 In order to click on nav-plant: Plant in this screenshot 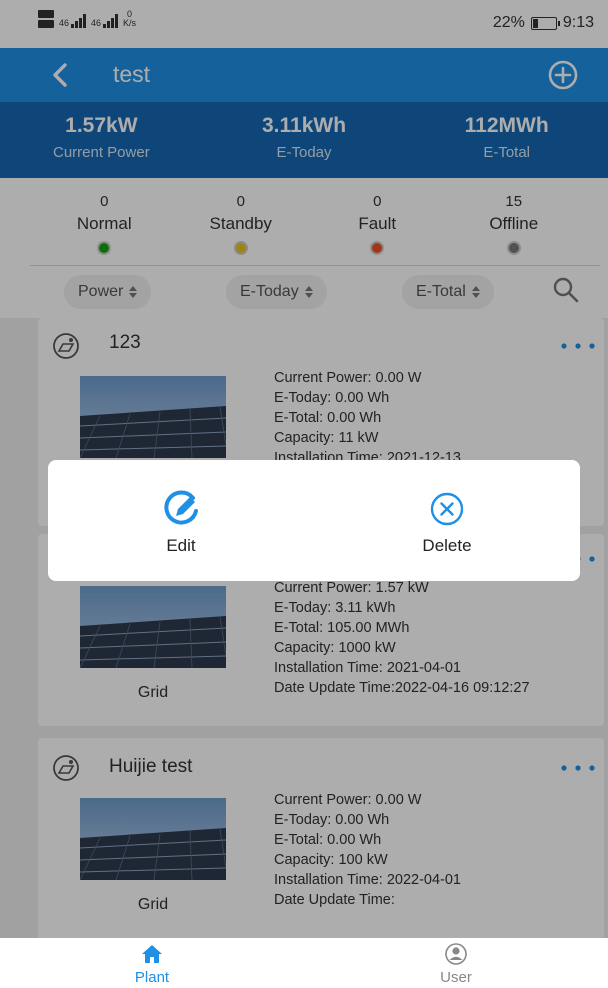, I will do `click(152, 963)`.